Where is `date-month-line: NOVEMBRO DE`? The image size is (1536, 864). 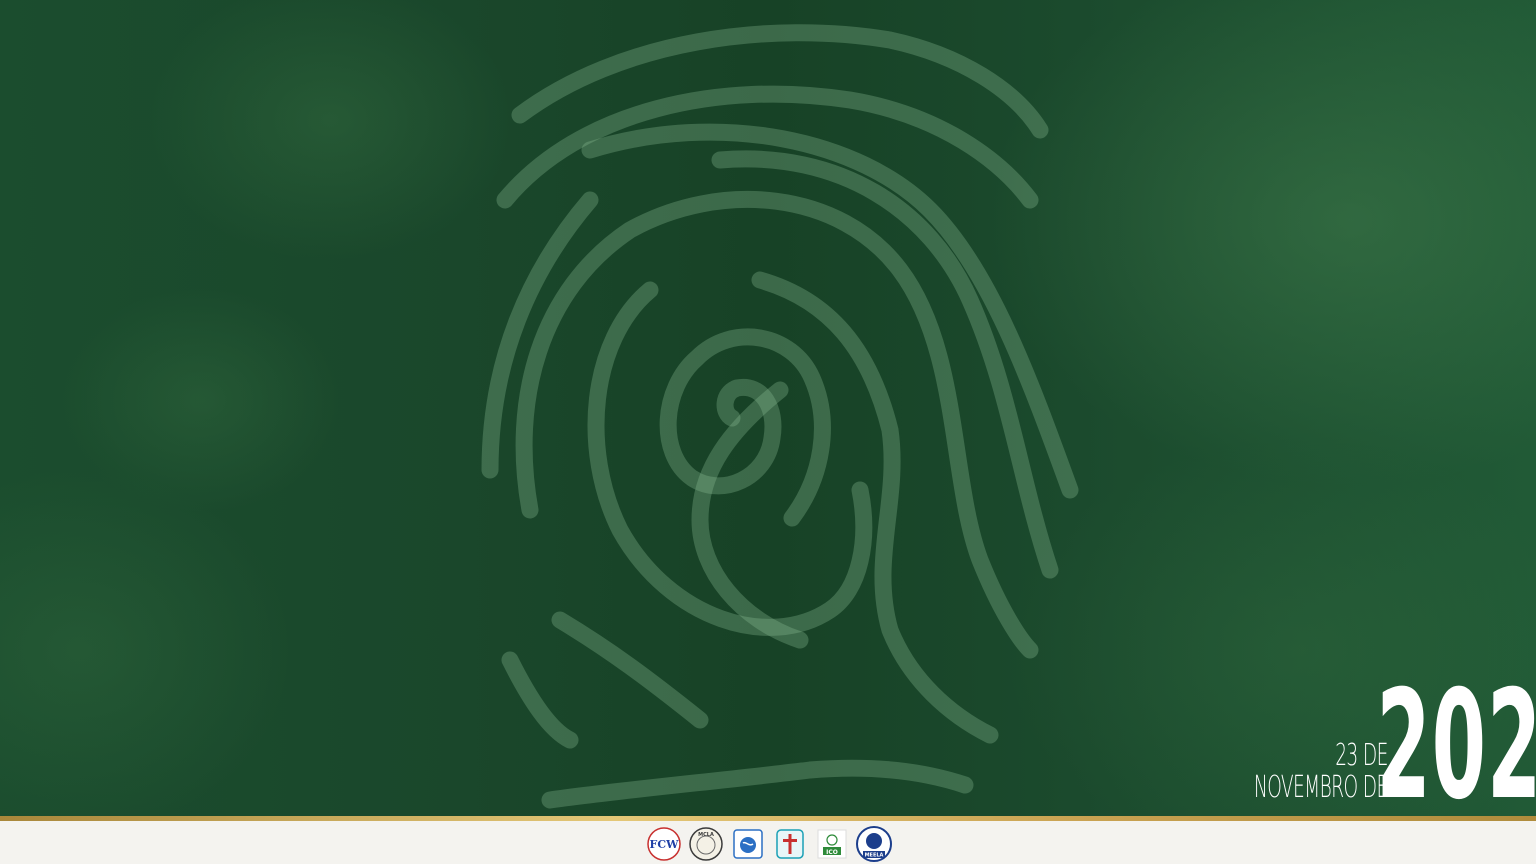 date-month-line: NOVEMBRO DE is located at coordinates (1321, 787).